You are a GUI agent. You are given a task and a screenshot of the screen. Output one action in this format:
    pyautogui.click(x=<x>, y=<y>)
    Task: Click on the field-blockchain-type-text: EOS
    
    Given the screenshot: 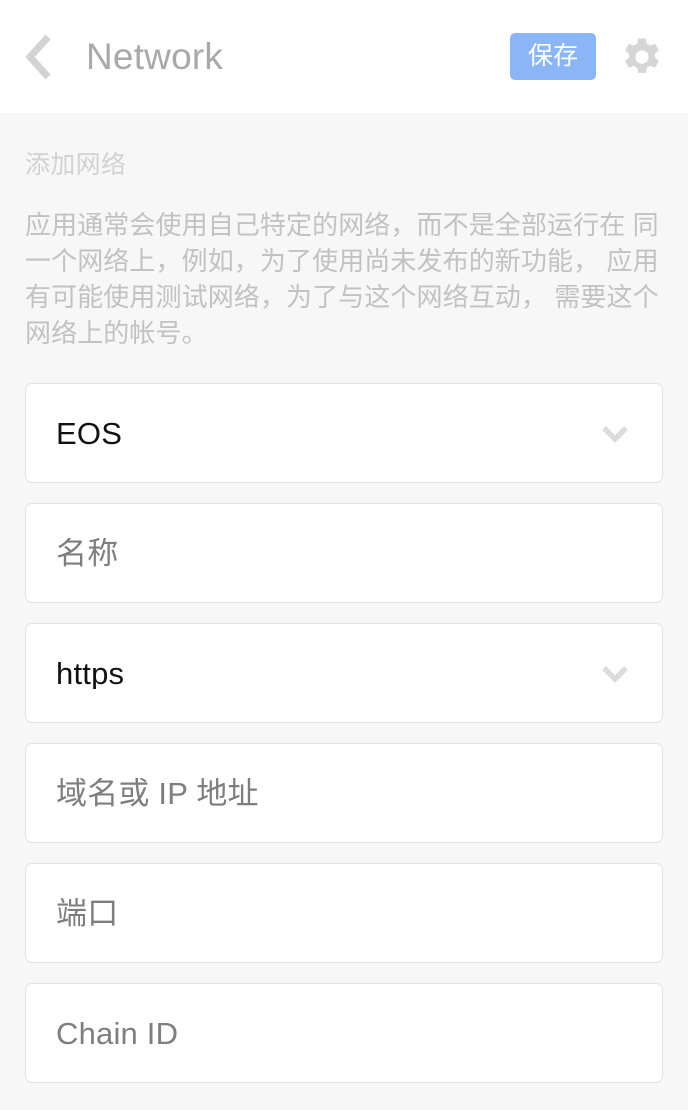 What is the action you would take?
    pyautogui.click(x=89, y=433)
    